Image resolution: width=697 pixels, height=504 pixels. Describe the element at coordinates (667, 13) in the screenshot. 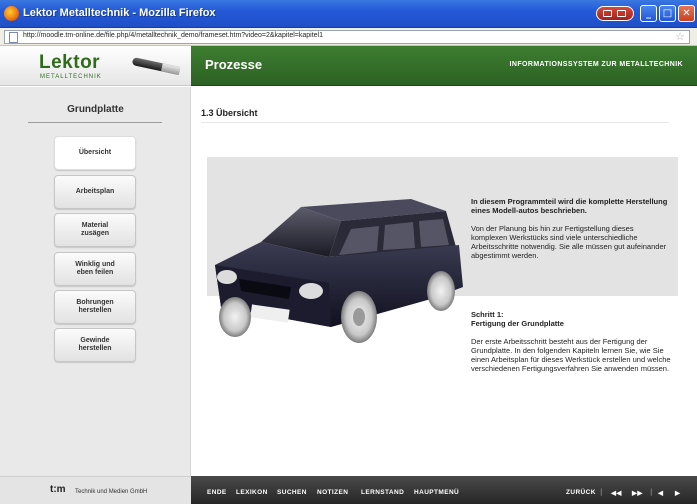

I see `maximize-button: □` at that location.